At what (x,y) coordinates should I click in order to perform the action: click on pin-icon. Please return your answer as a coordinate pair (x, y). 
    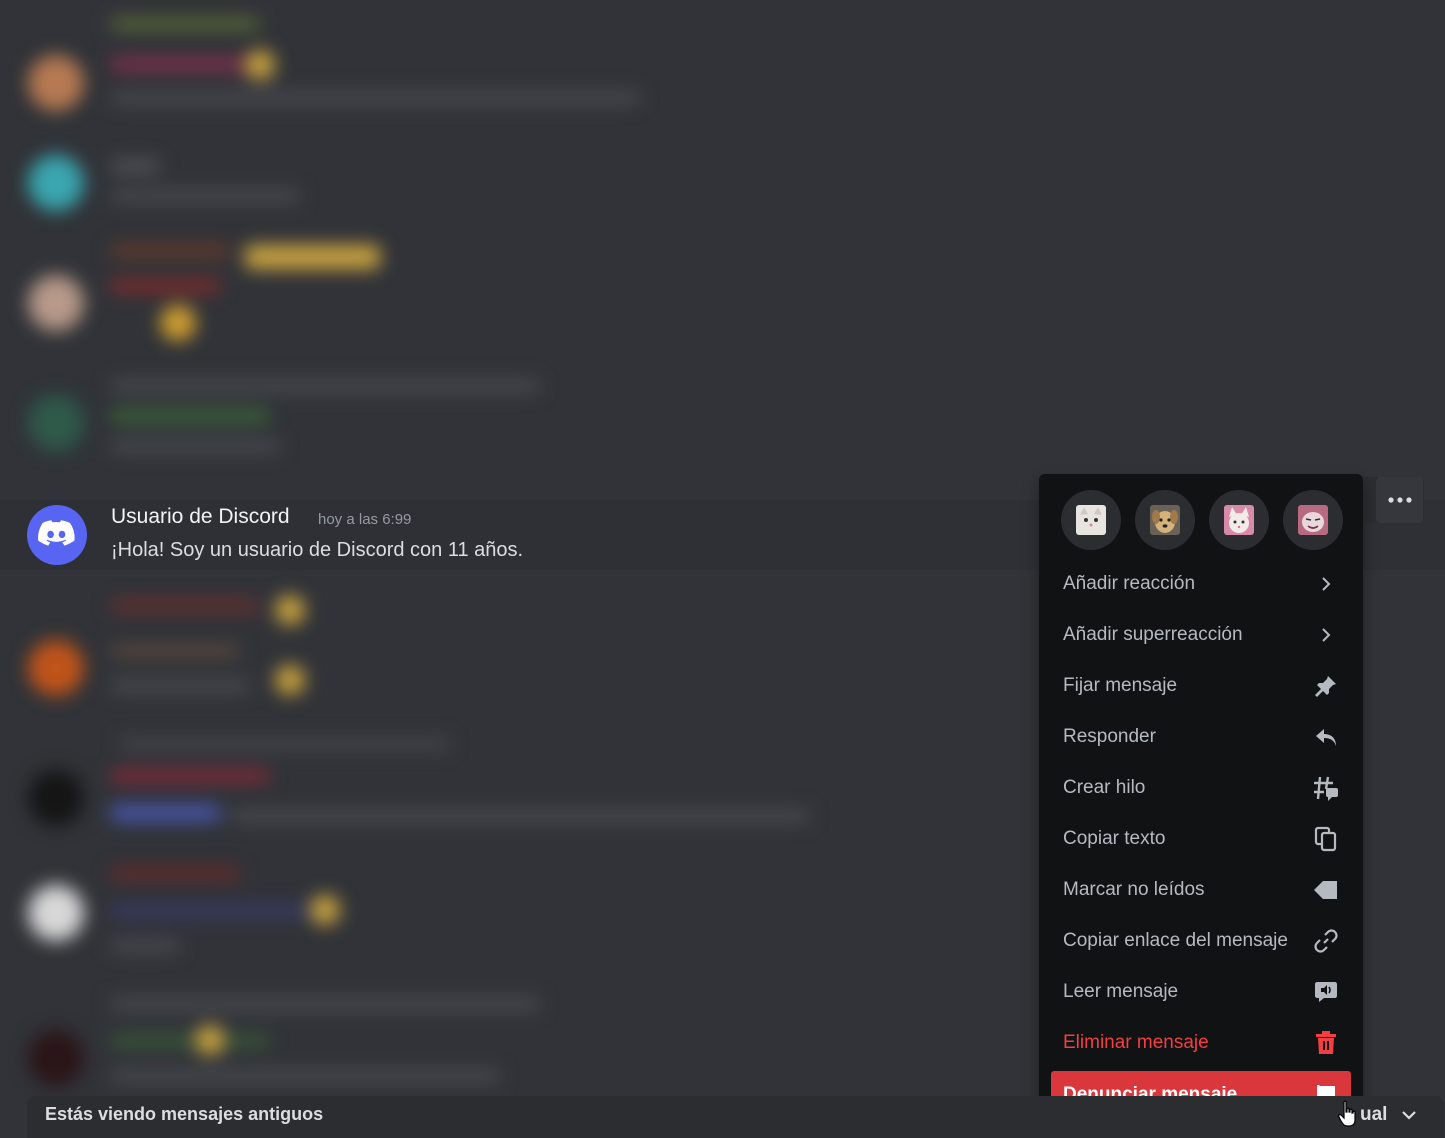
    Looking at the image, I should click on (1326, 686).